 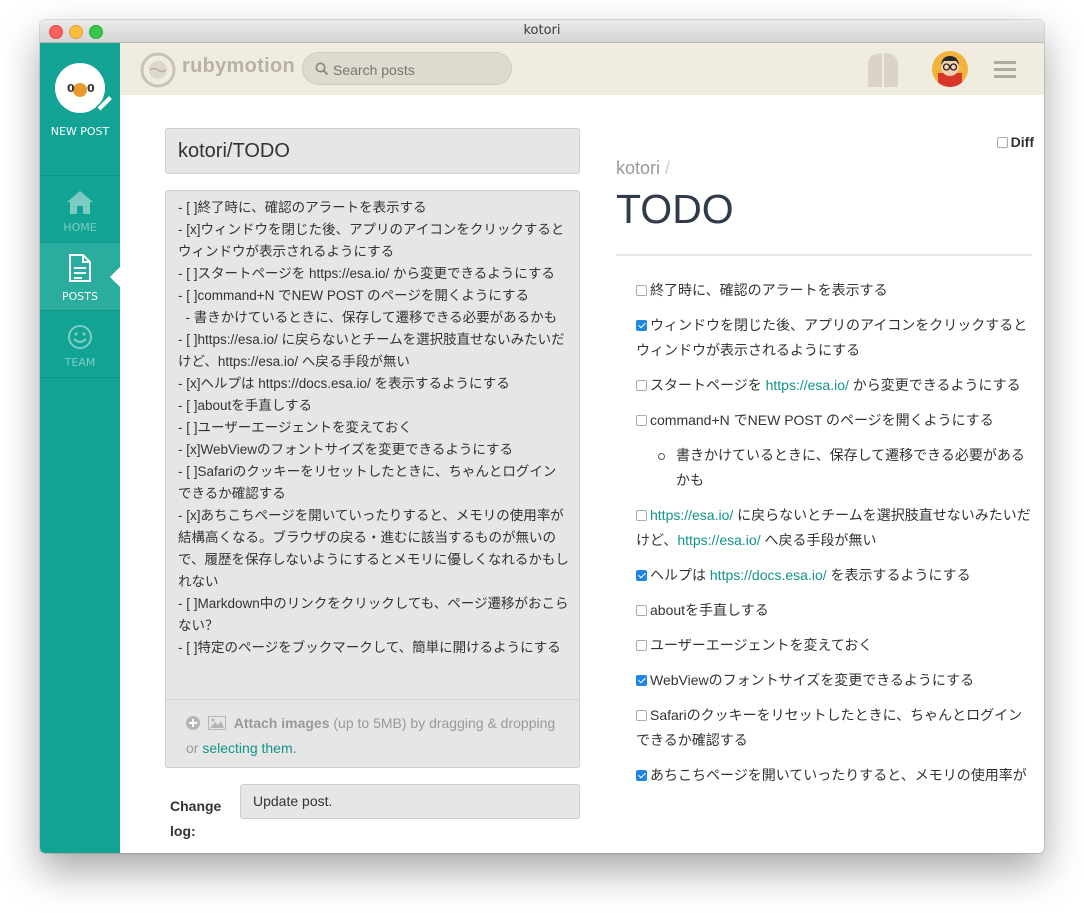 I want to click on editor-line: - [x]WebViewのフォントサイズを変更できるようにする, so click(x=345, y=449).